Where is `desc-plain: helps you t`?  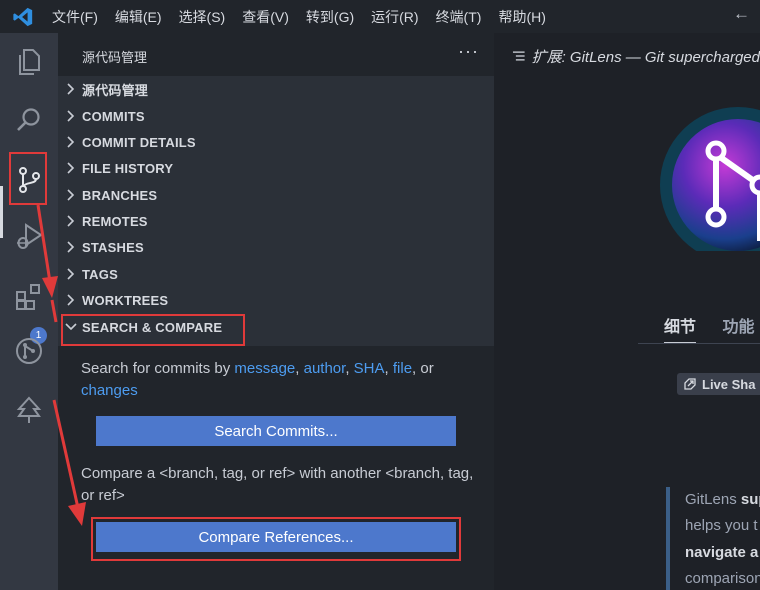
desc-plain: helps you t is located at coordinates (721, 525).